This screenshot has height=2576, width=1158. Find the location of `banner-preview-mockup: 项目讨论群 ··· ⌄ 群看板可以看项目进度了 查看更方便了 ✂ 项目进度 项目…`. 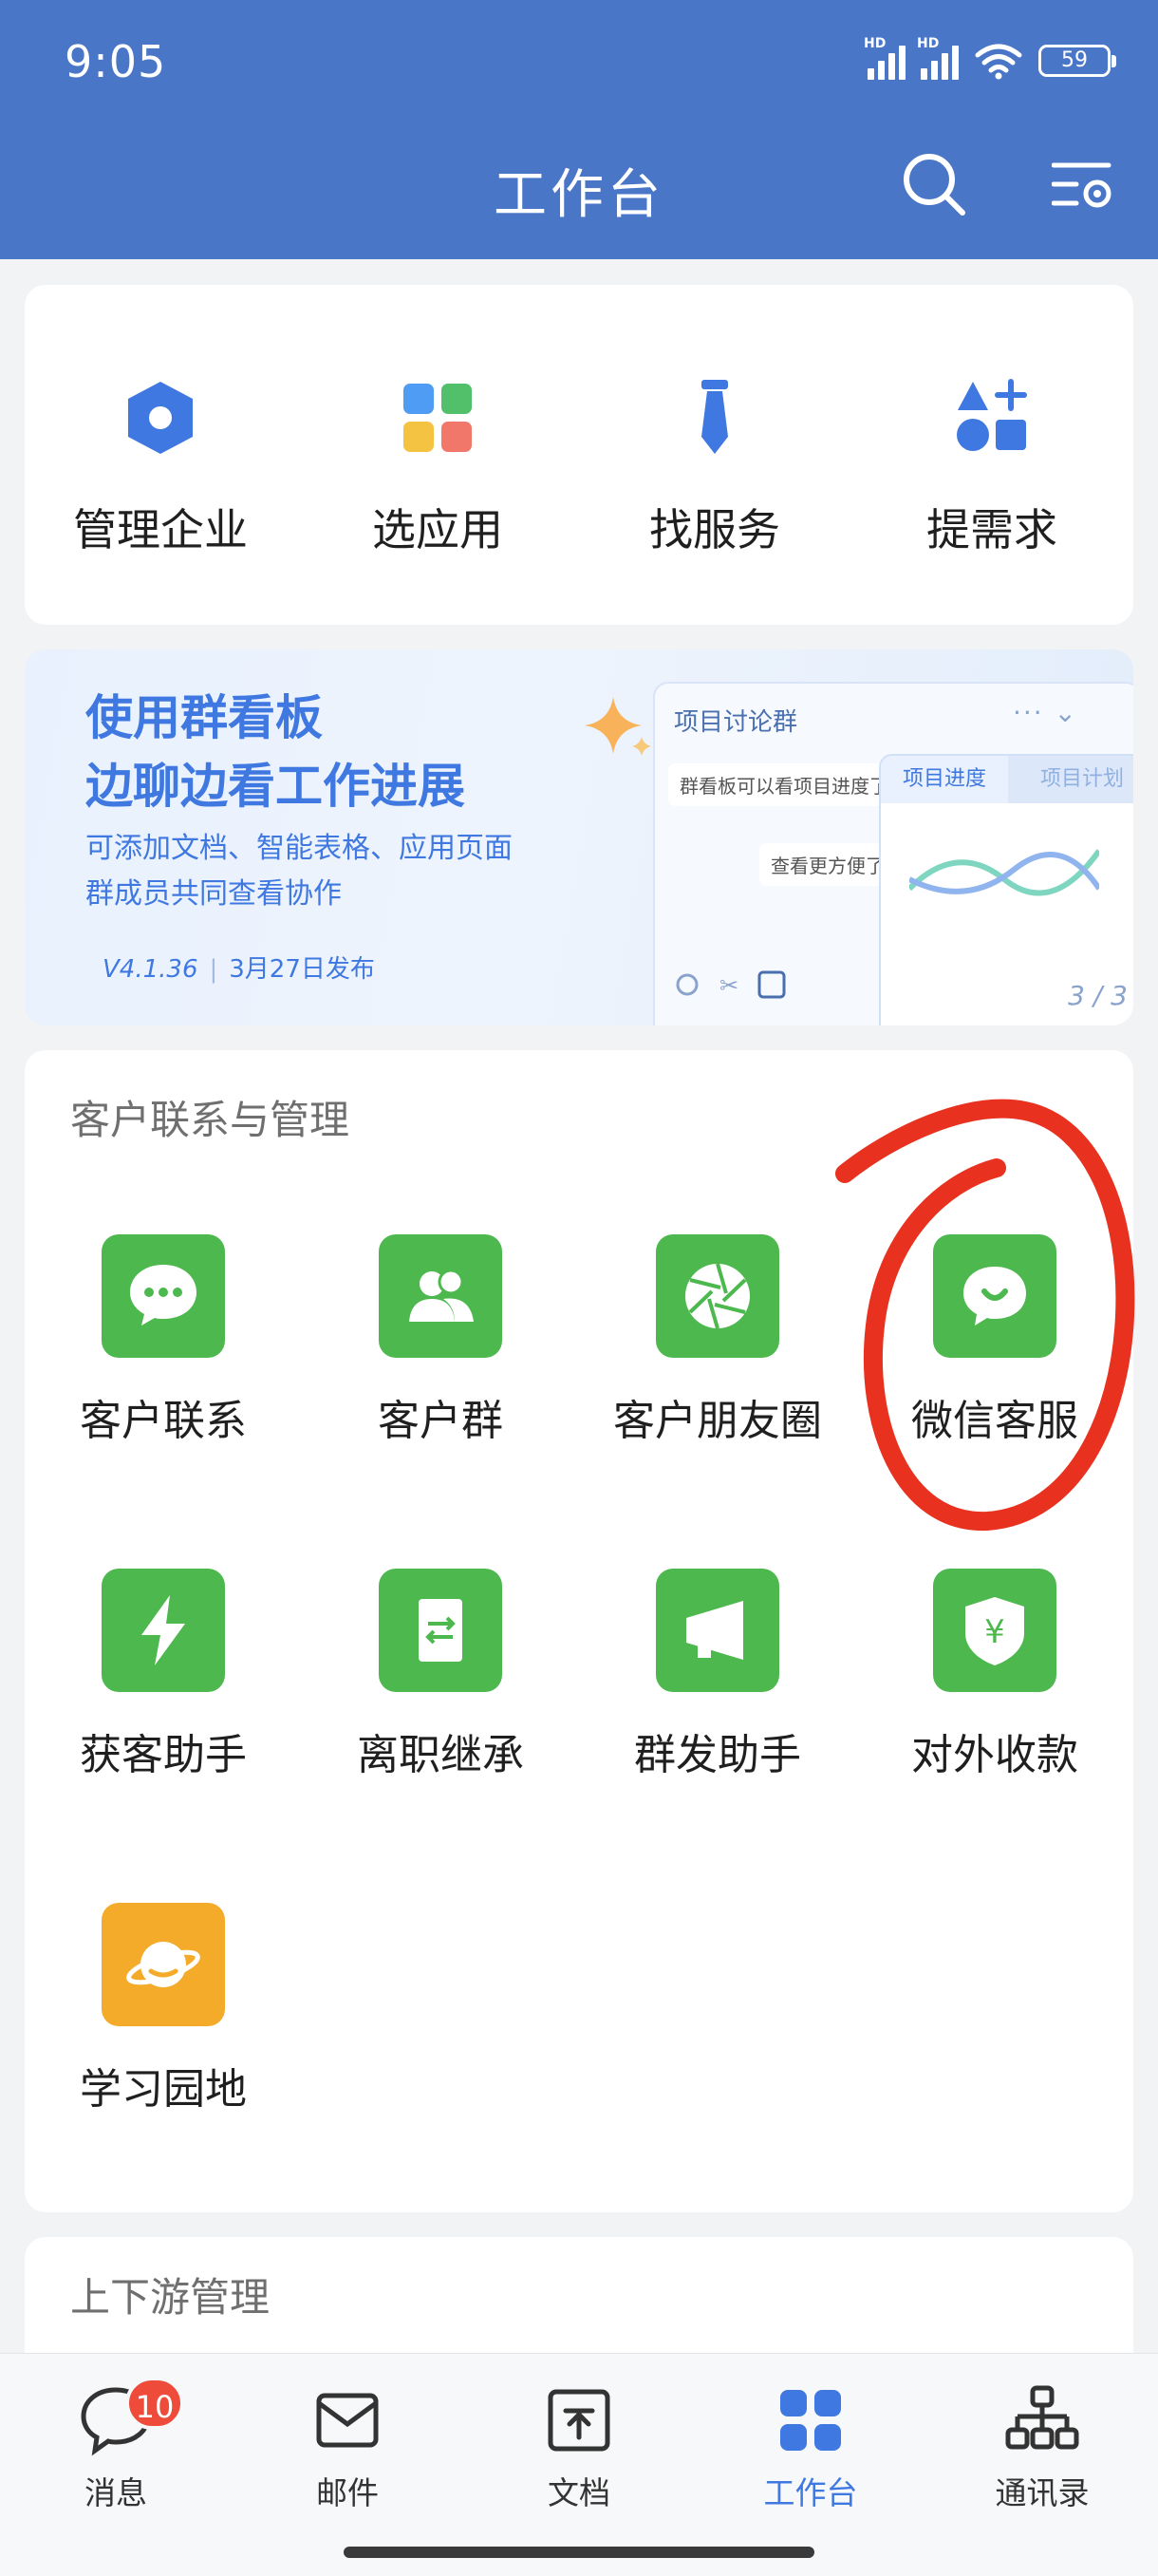

banner-preview-mockup: 项目讨论群 ··· ⌄ 群看板可以看项目进度了 查看更方便了 ✂ 项目进度 项目… is located at coordinates (893, 853).